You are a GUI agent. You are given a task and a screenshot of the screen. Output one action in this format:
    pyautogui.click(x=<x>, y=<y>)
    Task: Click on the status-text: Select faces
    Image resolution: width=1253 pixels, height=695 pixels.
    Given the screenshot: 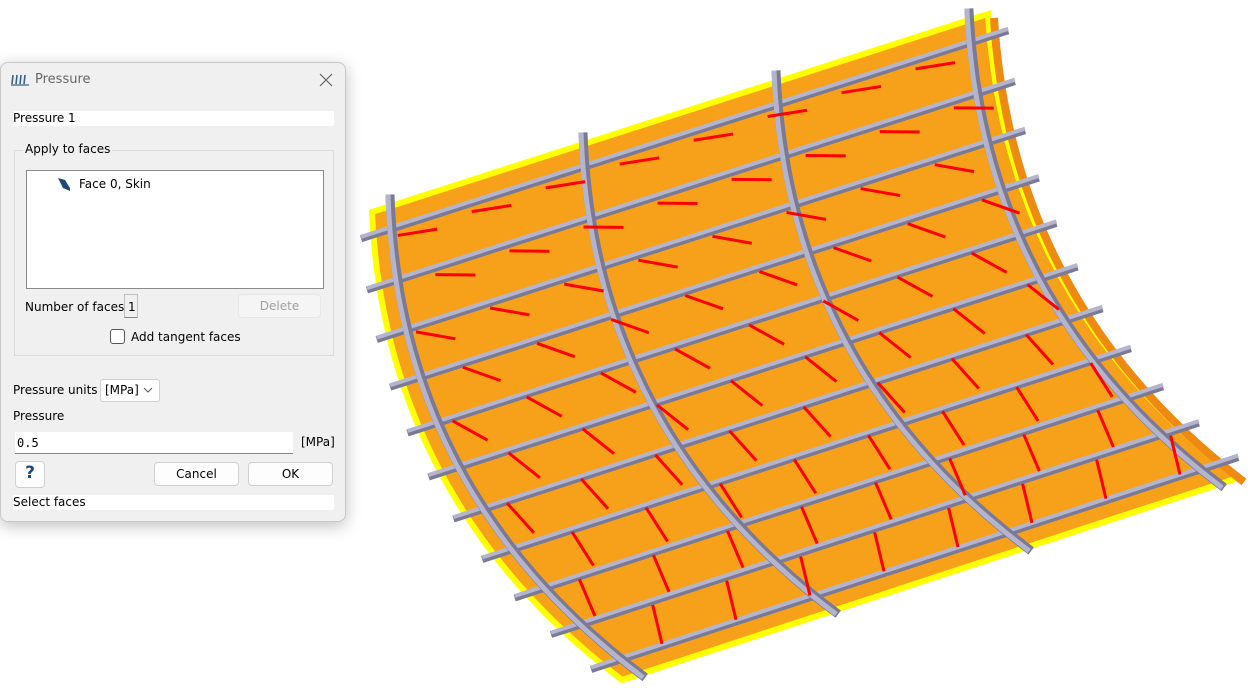 What is the action you would take?
    pyautogui.click(x=173, y=502)
    